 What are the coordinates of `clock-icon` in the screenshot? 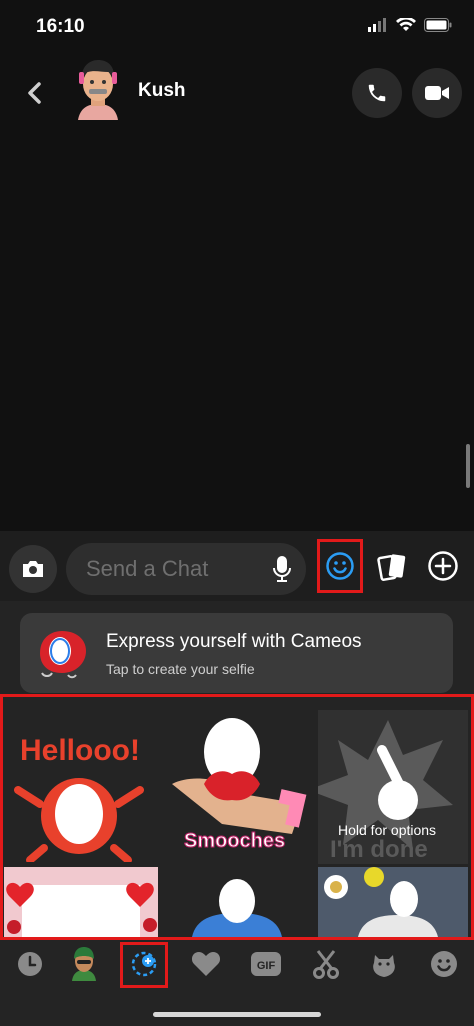 It's located at (30, 964).